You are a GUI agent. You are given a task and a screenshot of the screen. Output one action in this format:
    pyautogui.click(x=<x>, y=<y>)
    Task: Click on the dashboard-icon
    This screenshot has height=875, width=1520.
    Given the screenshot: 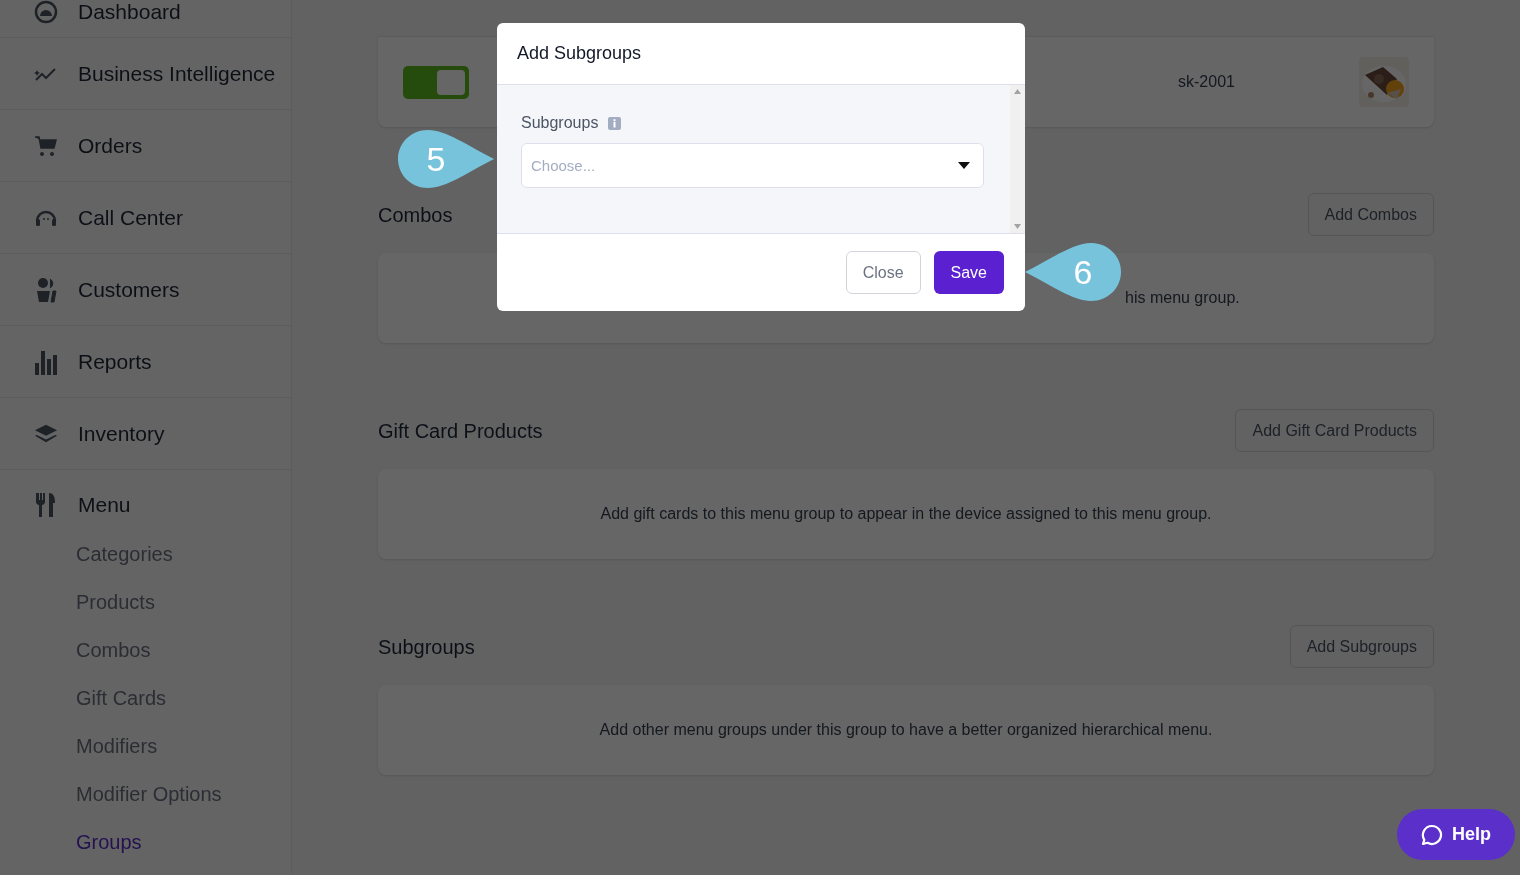 What is the action you would take?
    pyautogui.click(x=46, y=12)
    